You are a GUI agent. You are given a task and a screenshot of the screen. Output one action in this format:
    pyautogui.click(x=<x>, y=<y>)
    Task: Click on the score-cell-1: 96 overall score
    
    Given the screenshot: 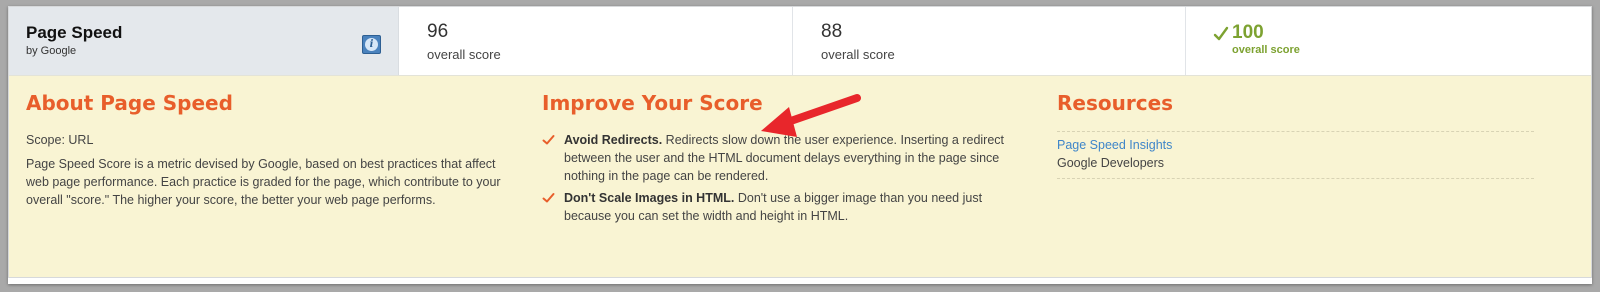 What is the action you would take?
    pyautogui.click(x=596, y=41)
    